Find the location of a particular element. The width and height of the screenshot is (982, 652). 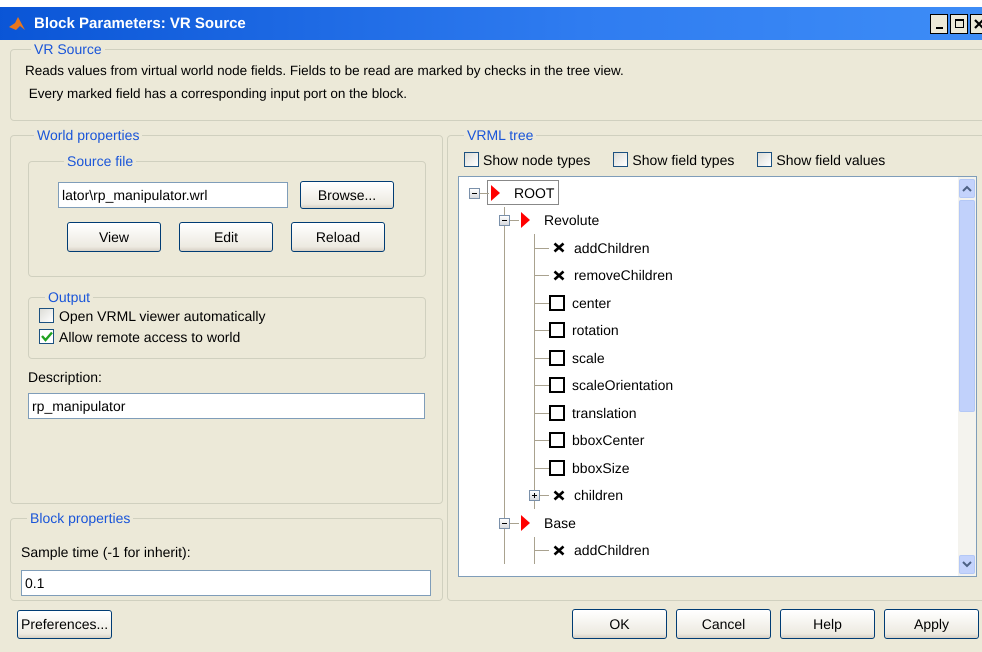

dialog-button: Apply is located at coordinates (931, 624).